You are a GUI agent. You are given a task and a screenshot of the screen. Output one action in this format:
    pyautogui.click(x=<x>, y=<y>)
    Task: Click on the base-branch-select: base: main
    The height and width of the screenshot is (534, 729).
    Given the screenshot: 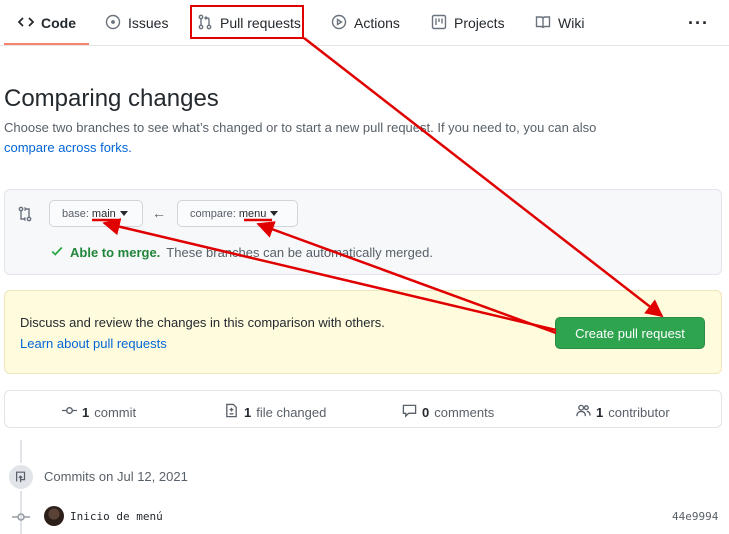 What is the action you would take?
    pyautogui.click(x=96, y=213)
    